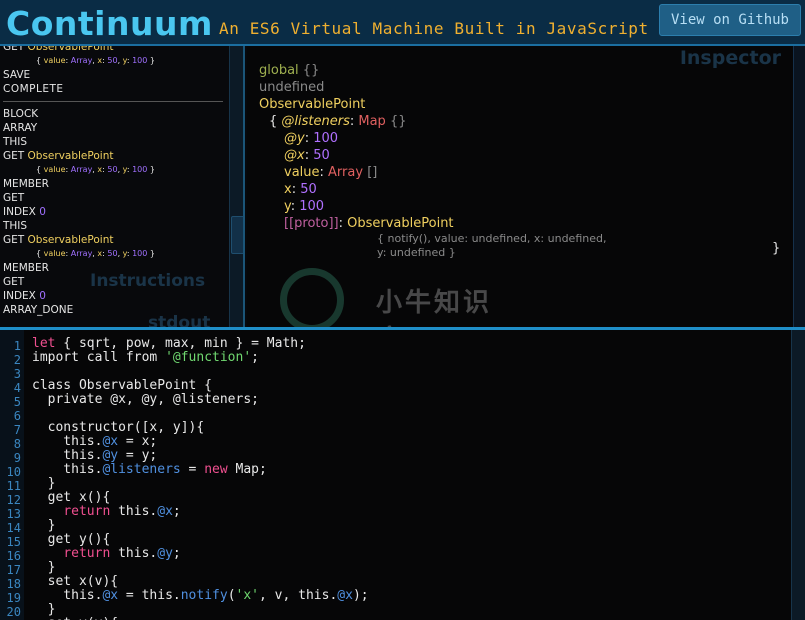  What do you see at coordinates (236, 186) in the screenshot?
I see `instructions-scrollbar` at bounding box center [236, 186].